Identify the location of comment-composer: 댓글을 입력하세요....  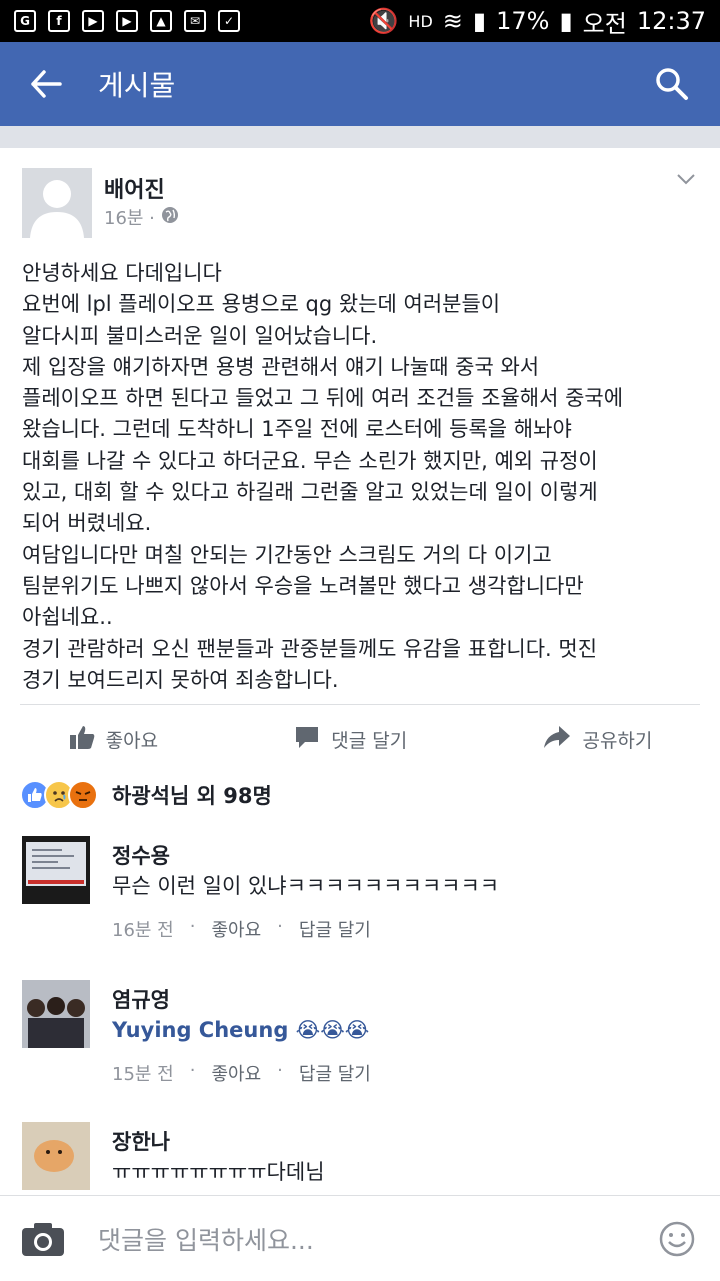
(360, 1238).